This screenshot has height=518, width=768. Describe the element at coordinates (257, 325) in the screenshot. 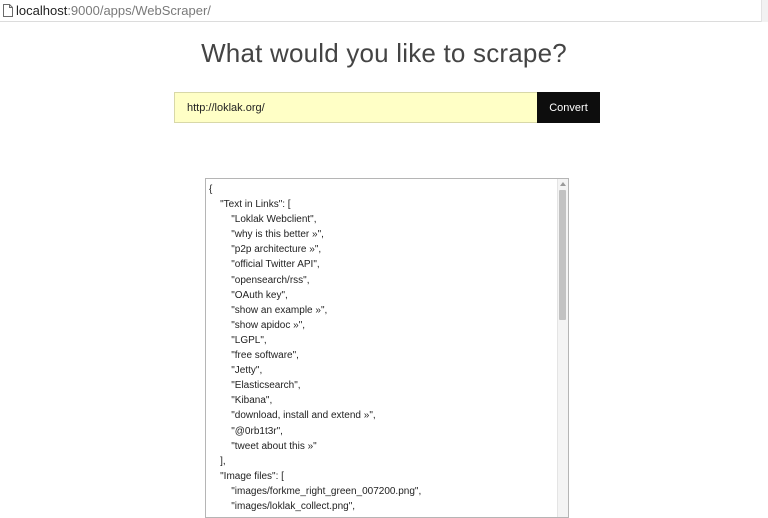

I see `output-line: "show apidoc »",` at that location.